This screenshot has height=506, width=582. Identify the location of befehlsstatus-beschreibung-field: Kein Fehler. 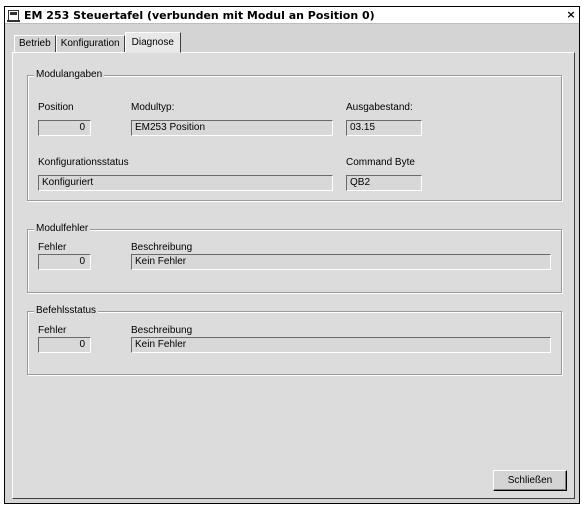
(341, 345).